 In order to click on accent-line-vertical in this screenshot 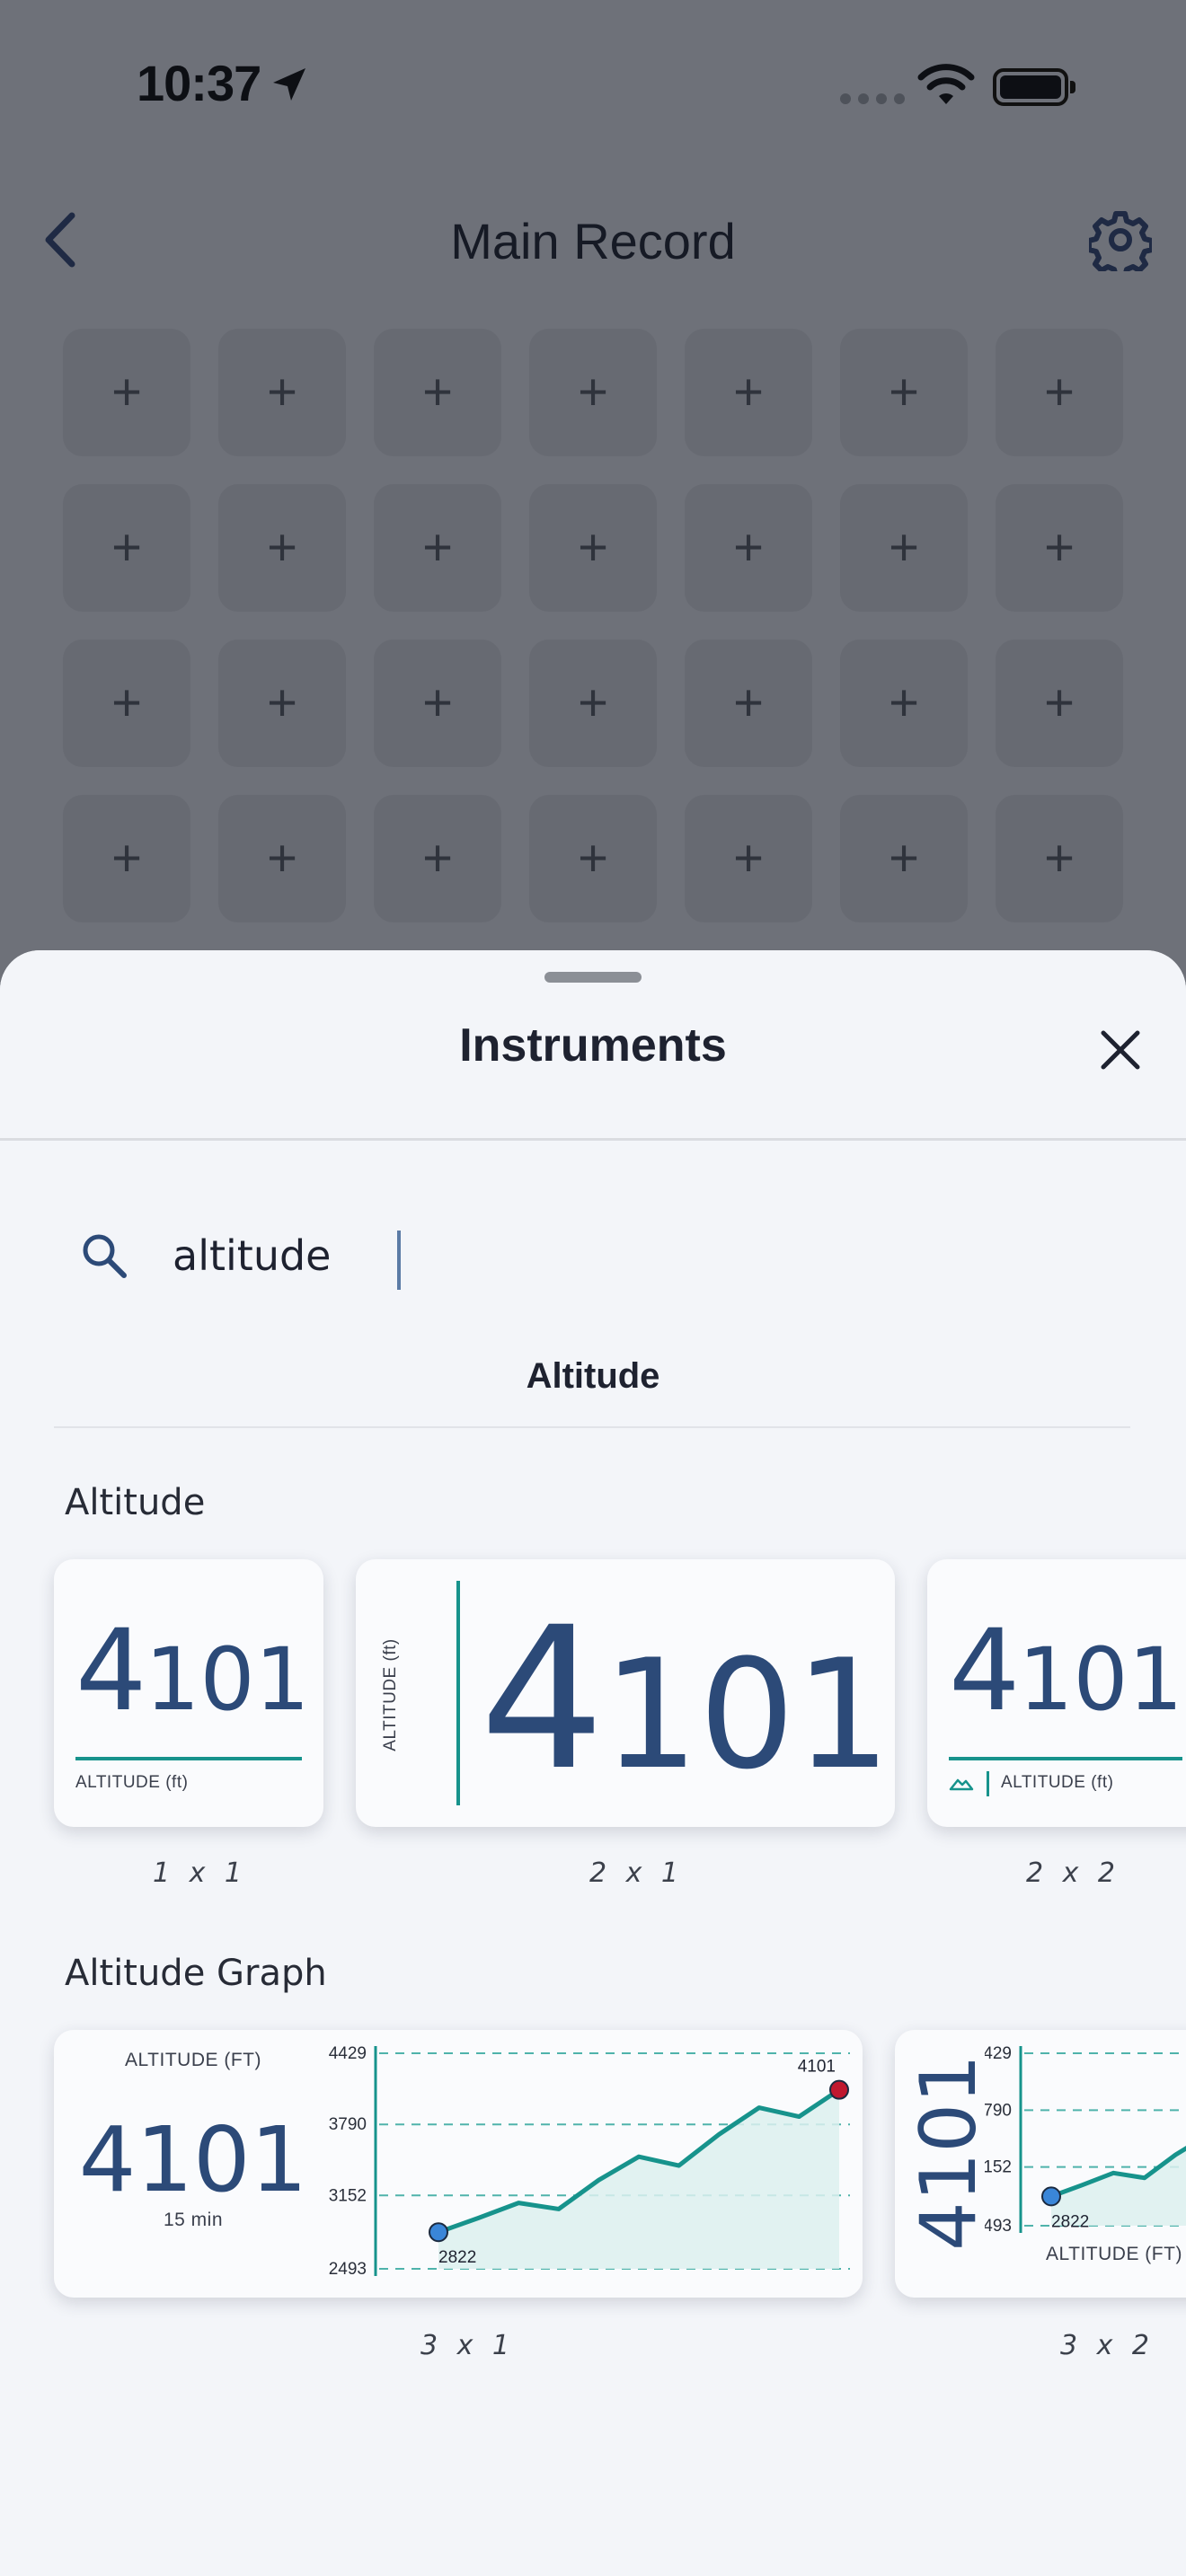, I will do `click(458, 1693)`.